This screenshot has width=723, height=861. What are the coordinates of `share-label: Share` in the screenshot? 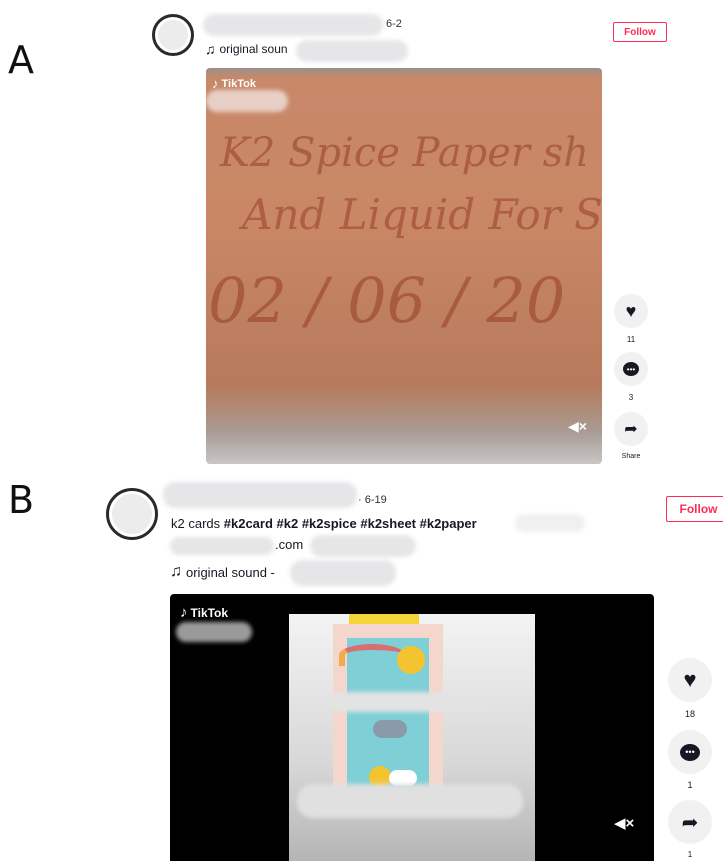 It's located at (631, 456).